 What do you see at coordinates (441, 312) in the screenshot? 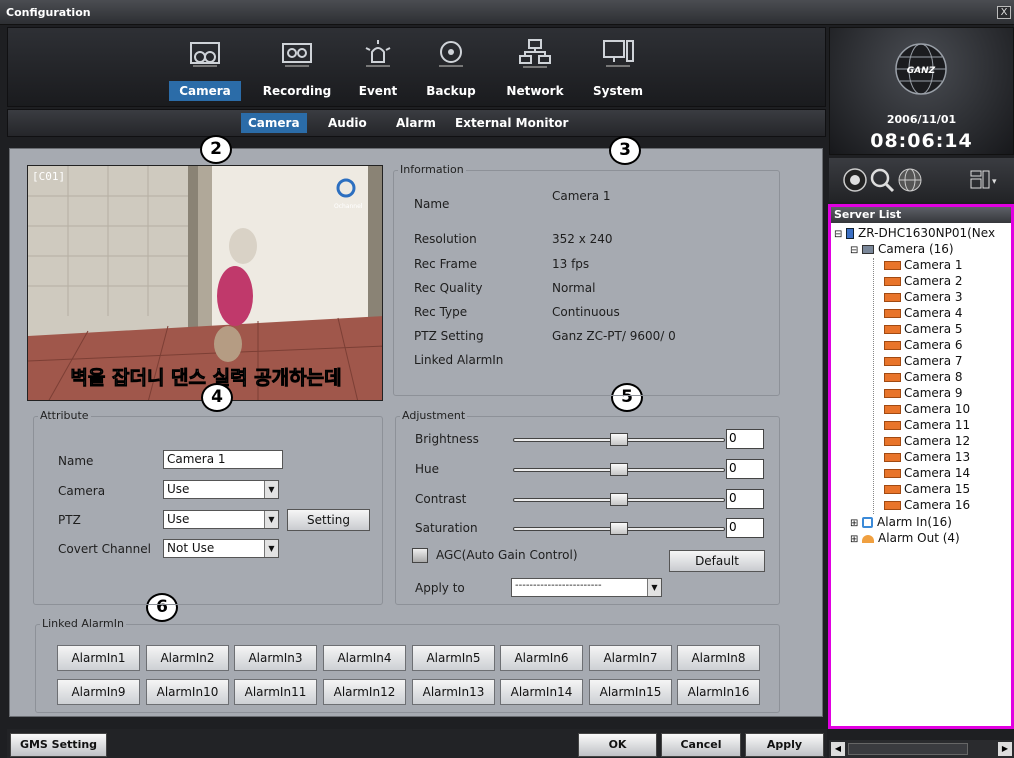
I see `info-label: Rec Type` at bounding box center [441, 312].